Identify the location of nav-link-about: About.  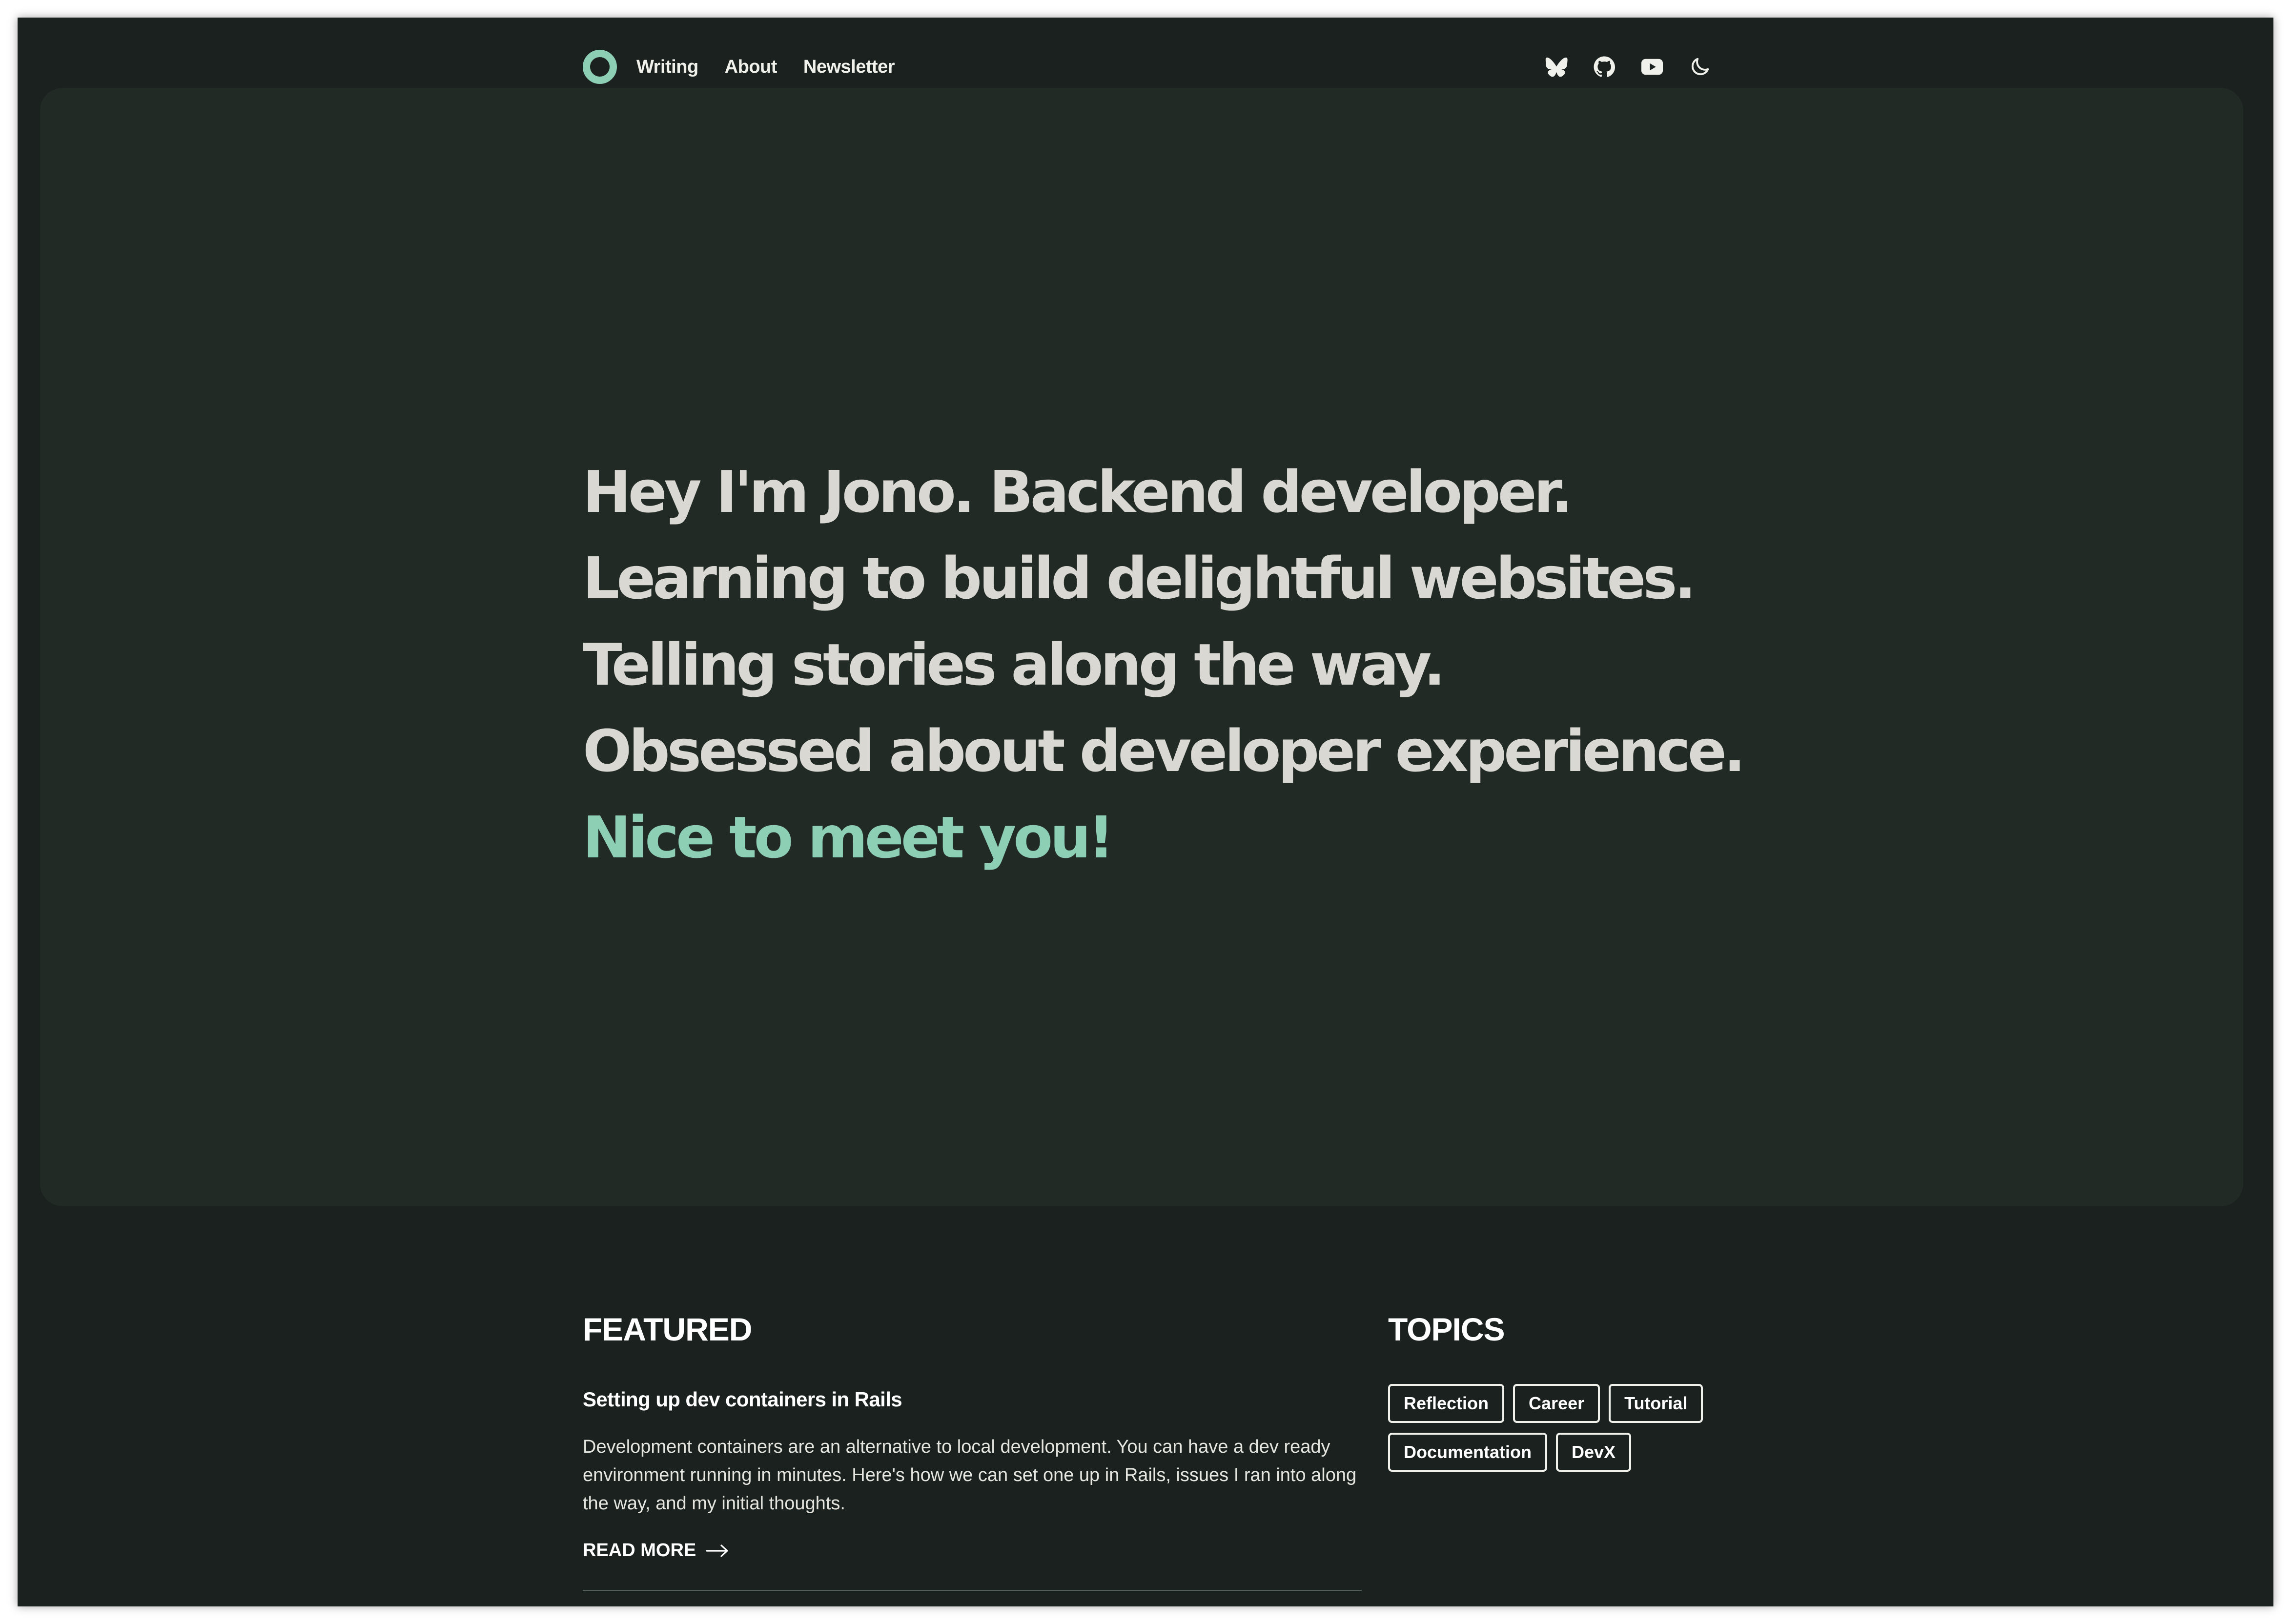
(751, 68).